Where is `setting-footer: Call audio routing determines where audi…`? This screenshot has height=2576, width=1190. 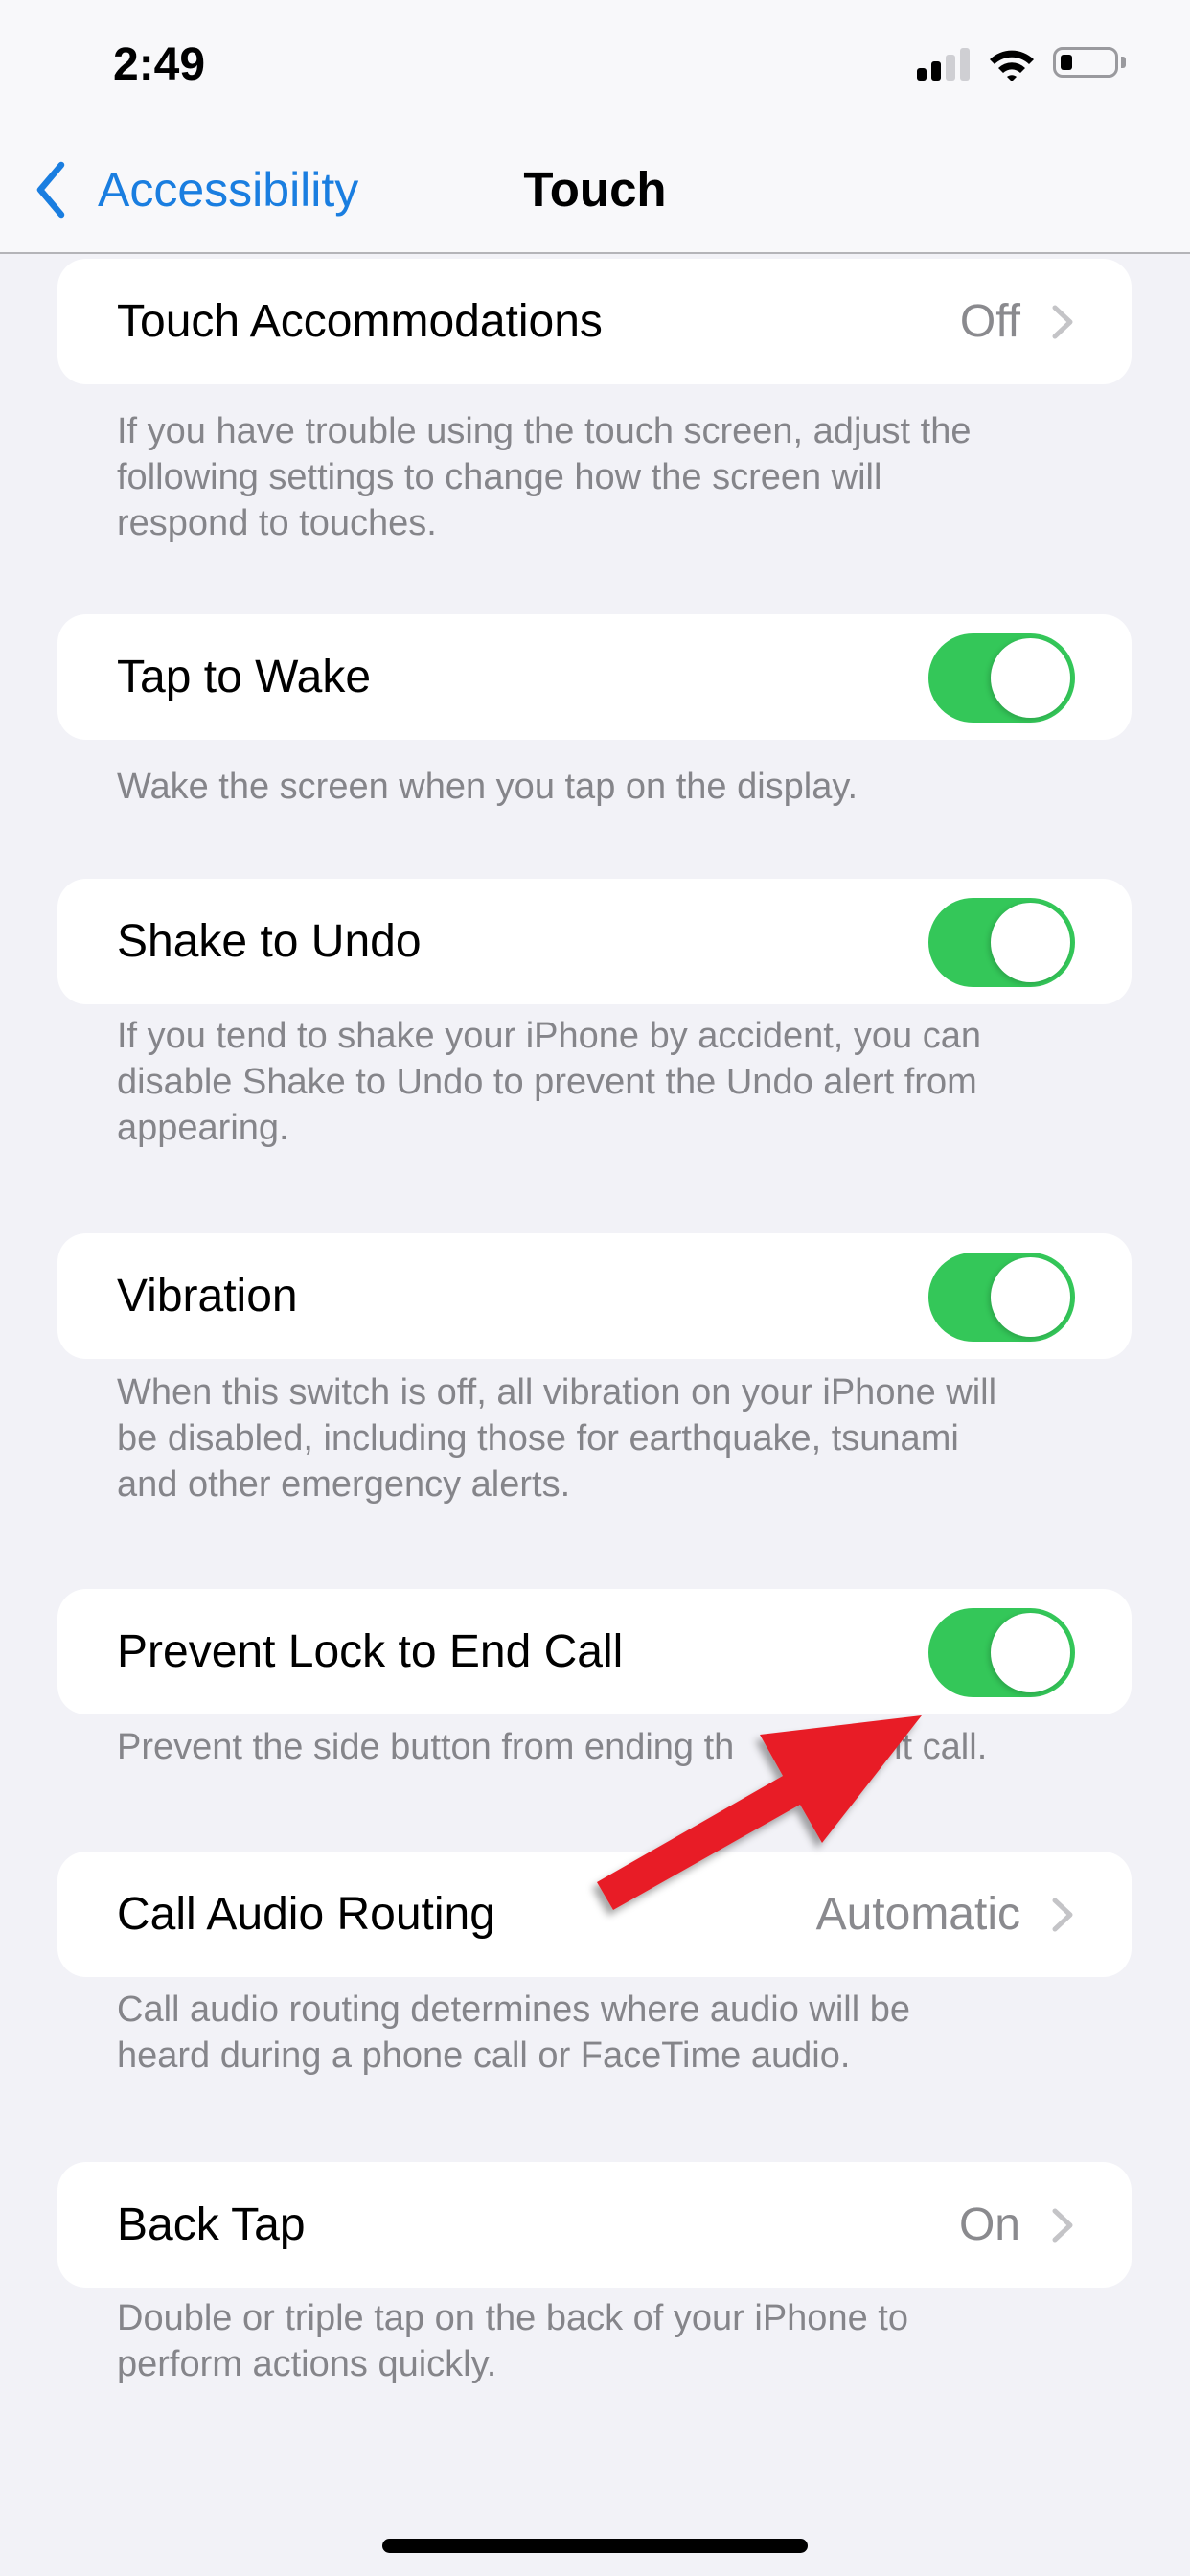 setting-footer: Call audio routing determines where audi… is located at coordinates (615, 2033).